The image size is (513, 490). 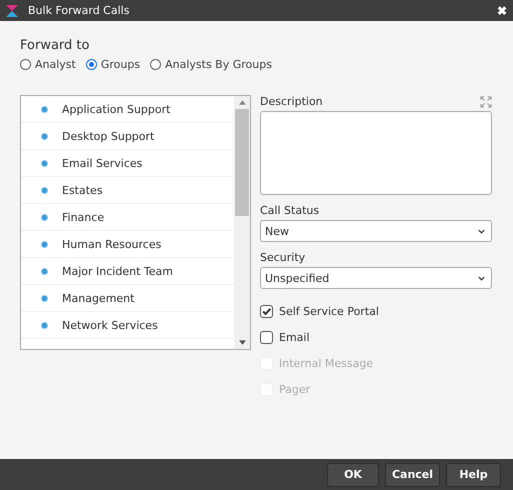 I want to click on checkbox-label: Email, so click(x=294, y=337).